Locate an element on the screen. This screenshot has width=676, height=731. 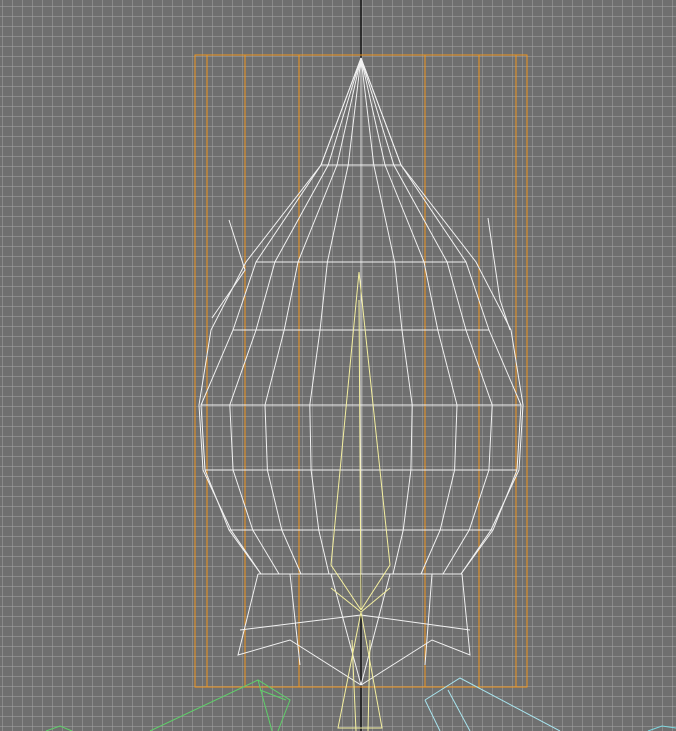
right-fin-wireframe is located at coordinates (550, 704).